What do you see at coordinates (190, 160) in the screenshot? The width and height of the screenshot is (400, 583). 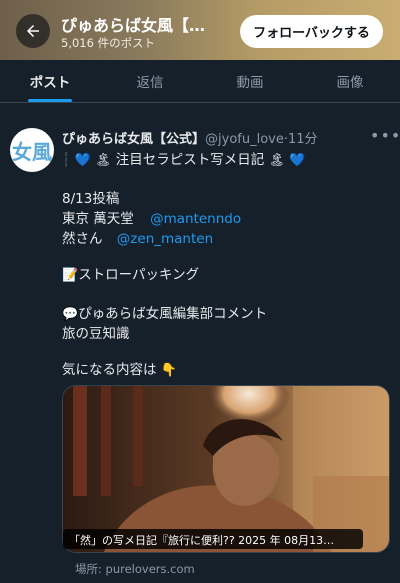 I see `tweet-heading: 注目セラピスト写メ日記` at bounding box center [190, 160].